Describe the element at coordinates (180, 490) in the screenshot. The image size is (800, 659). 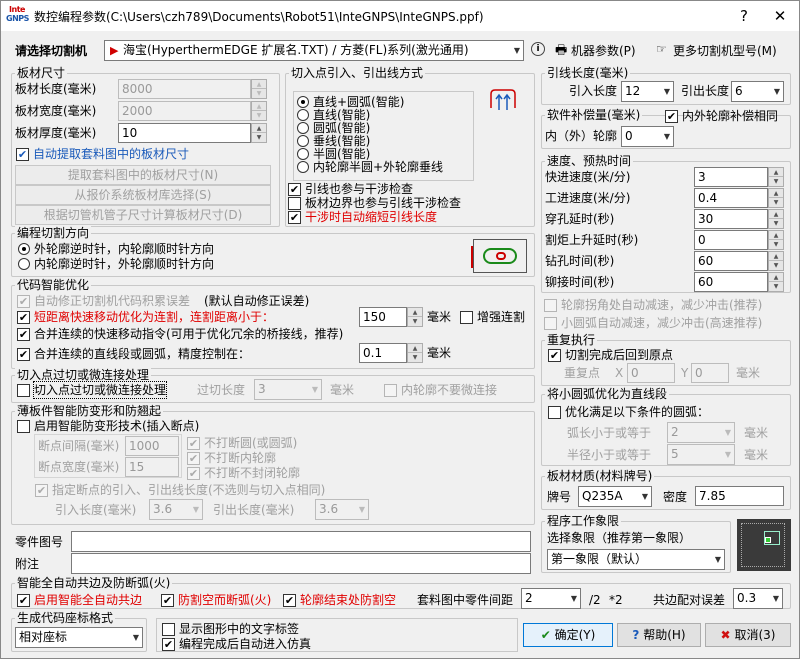
I see `specify-break-lead-checkbox: 指定断点的引入、引出线长度(不选则与切入点相同)` at that location.